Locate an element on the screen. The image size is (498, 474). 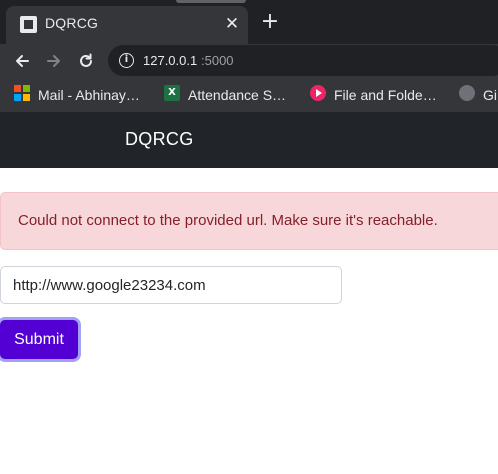
bookmark-github: Gi is located at coordinates (490, 95).